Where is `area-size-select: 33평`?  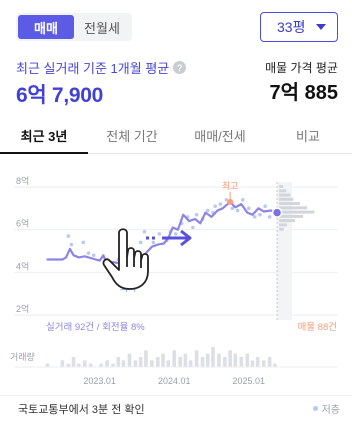
area-size-select: 33평 is located at coordinates (299, 27).